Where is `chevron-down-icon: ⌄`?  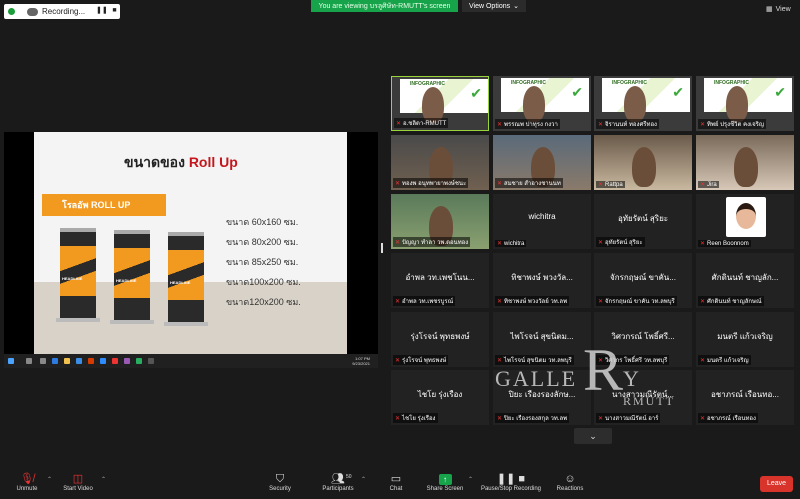
chevron-down-icon: ⌄ is located at coordinates (593, 436).